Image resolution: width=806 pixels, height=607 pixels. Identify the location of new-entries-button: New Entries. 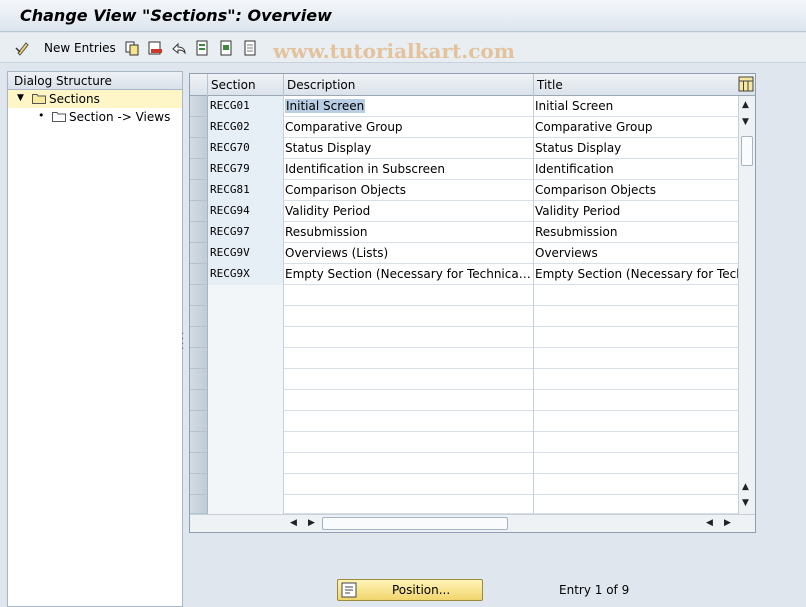
(80, 48).